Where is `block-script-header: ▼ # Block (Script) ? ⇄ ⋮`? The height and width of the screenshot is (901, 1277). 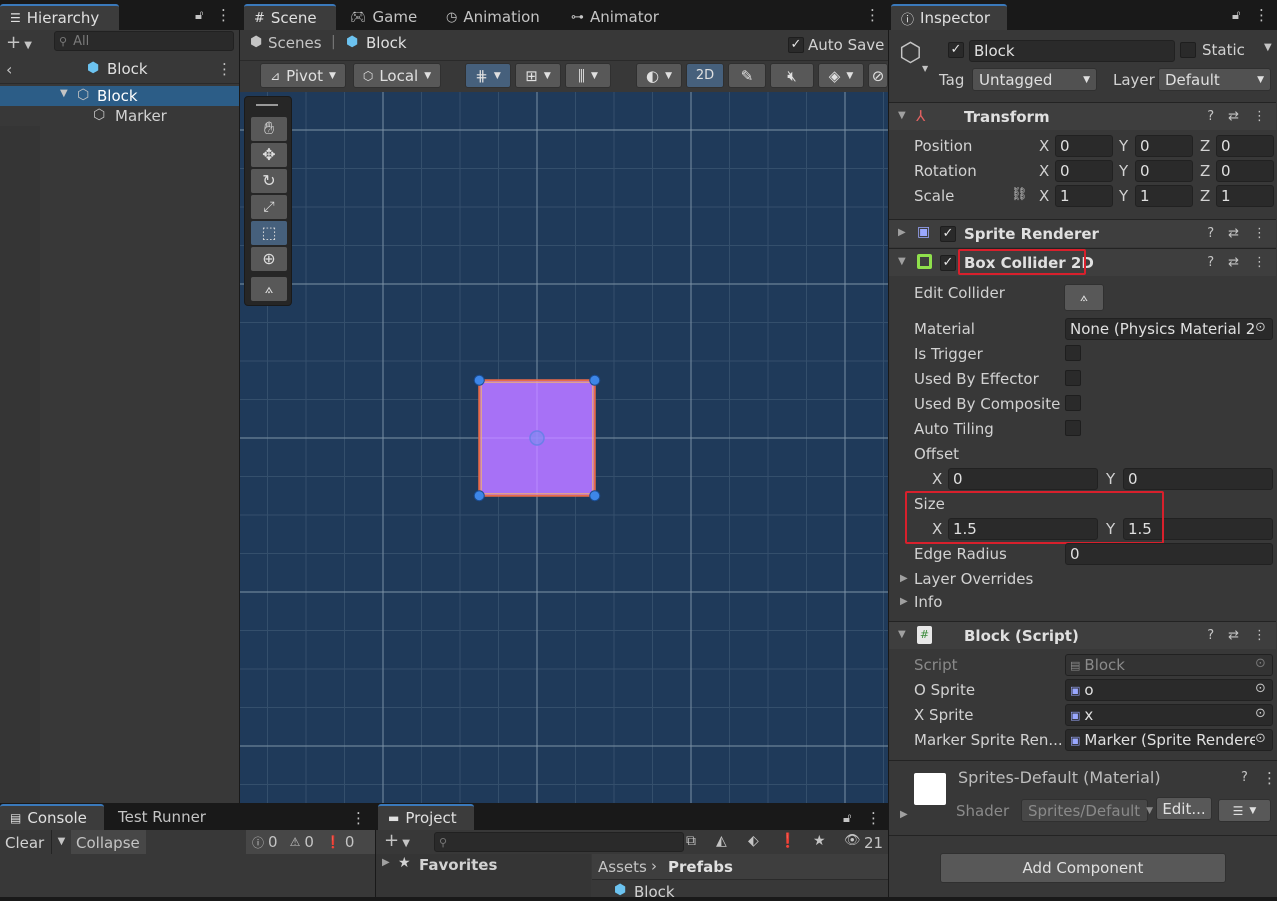
block-script-header: ▼ # Block (Script) ? ⇄ ⋮ is located at coordinates (1082, 635).